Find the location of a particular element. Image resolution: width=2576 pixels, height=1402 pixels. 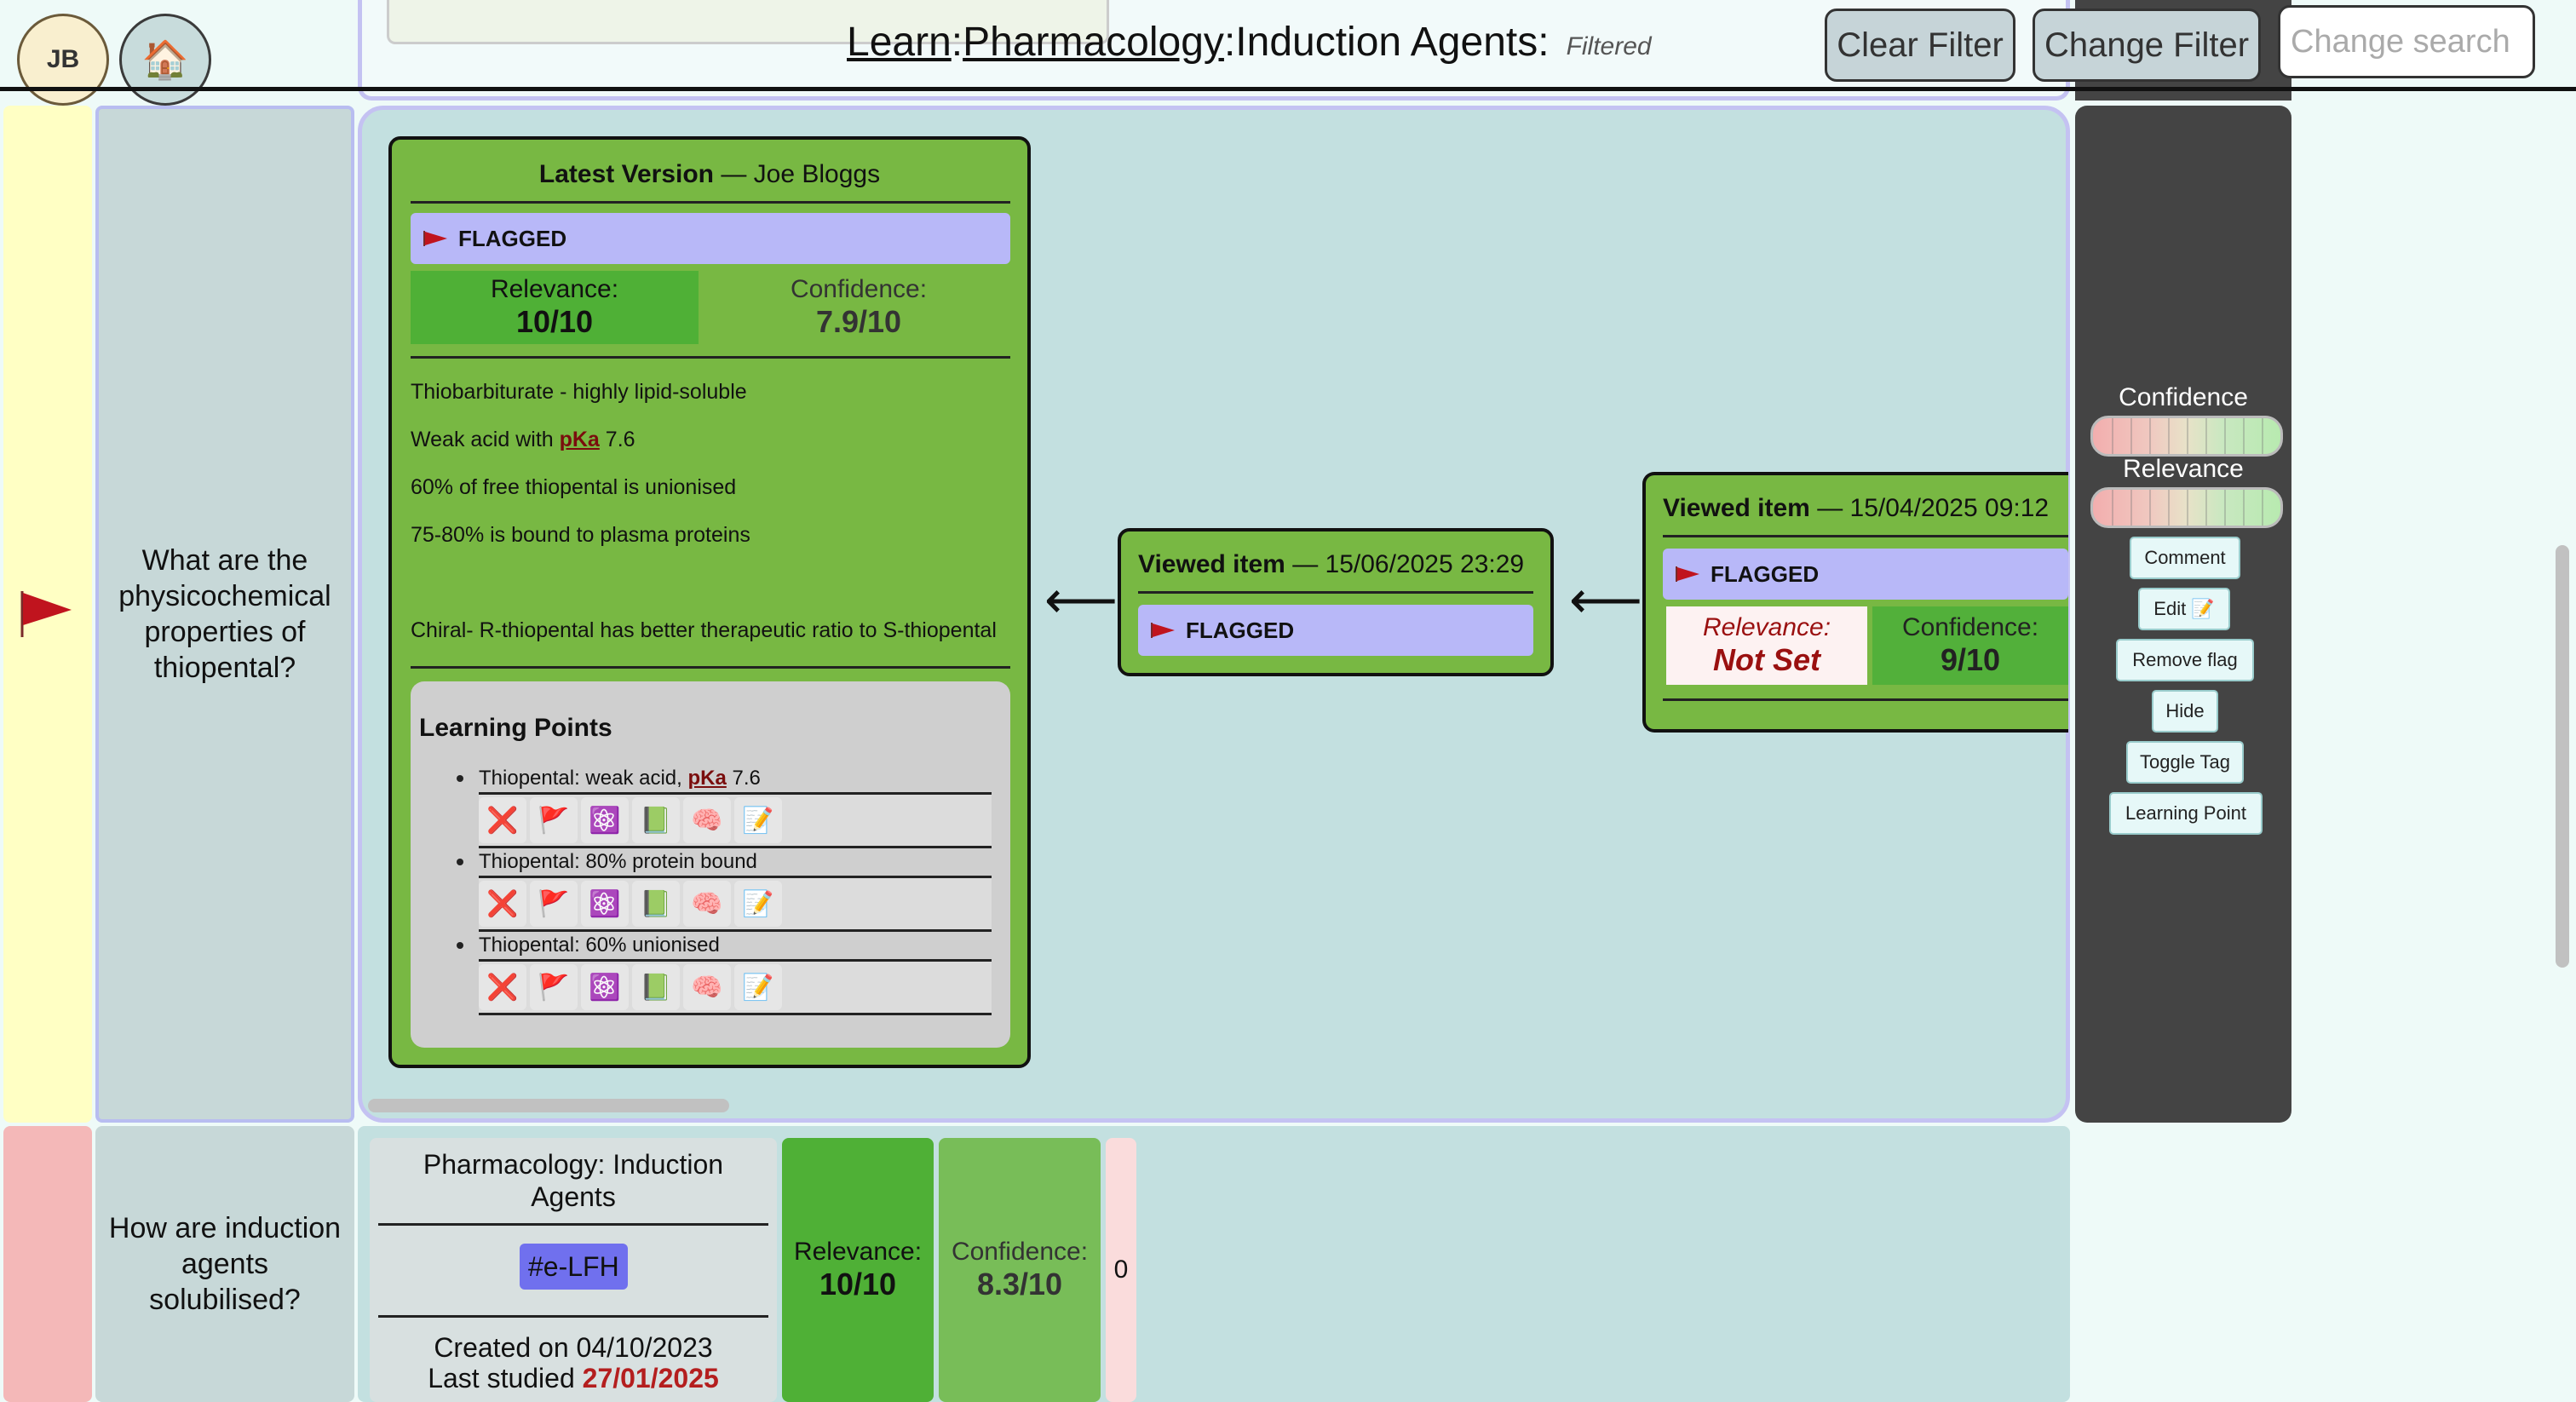

last-studied: Last studied 27/01/2025 is located at coordinates (573, 1378).